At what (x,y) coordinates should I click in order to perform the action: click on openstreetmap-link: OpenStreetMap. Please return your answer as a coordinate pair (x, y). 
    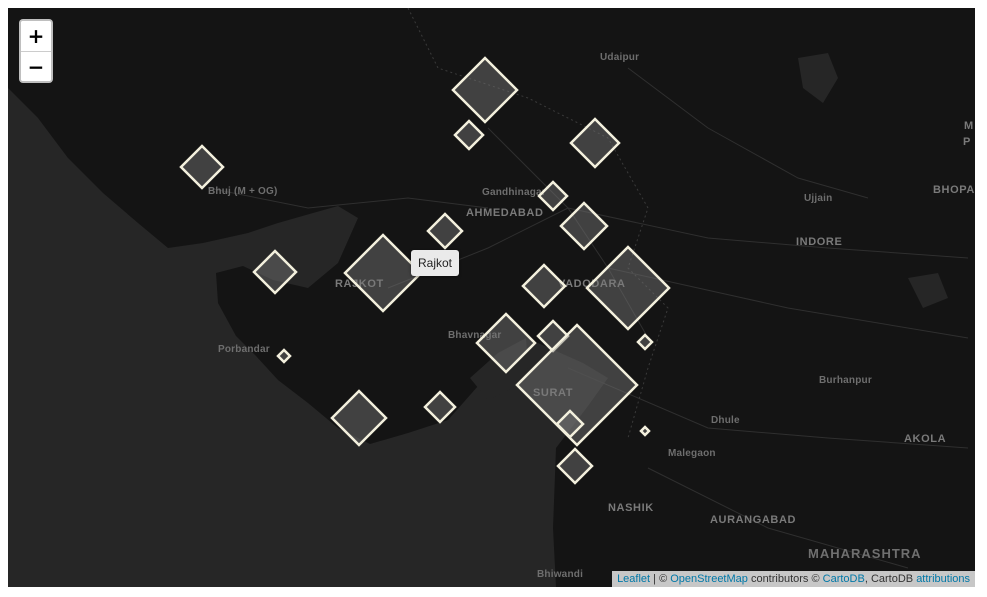
    Looking at the image, I should click on (709, 579).